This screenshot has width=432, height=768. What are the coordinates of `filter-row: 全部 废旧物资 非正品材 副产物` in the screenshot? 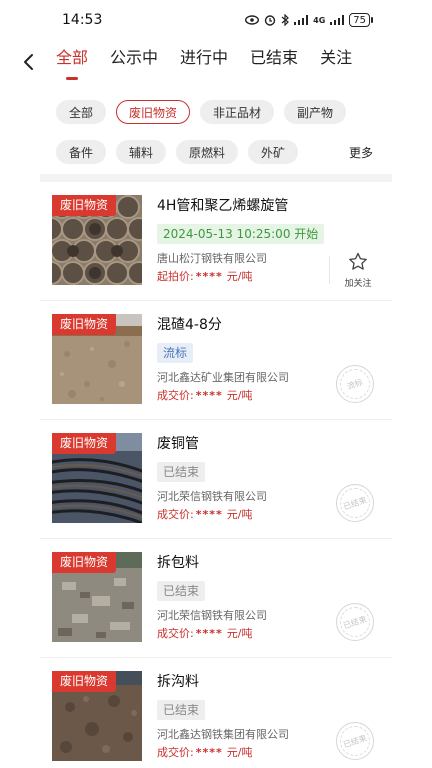 It's located at (221, 112).